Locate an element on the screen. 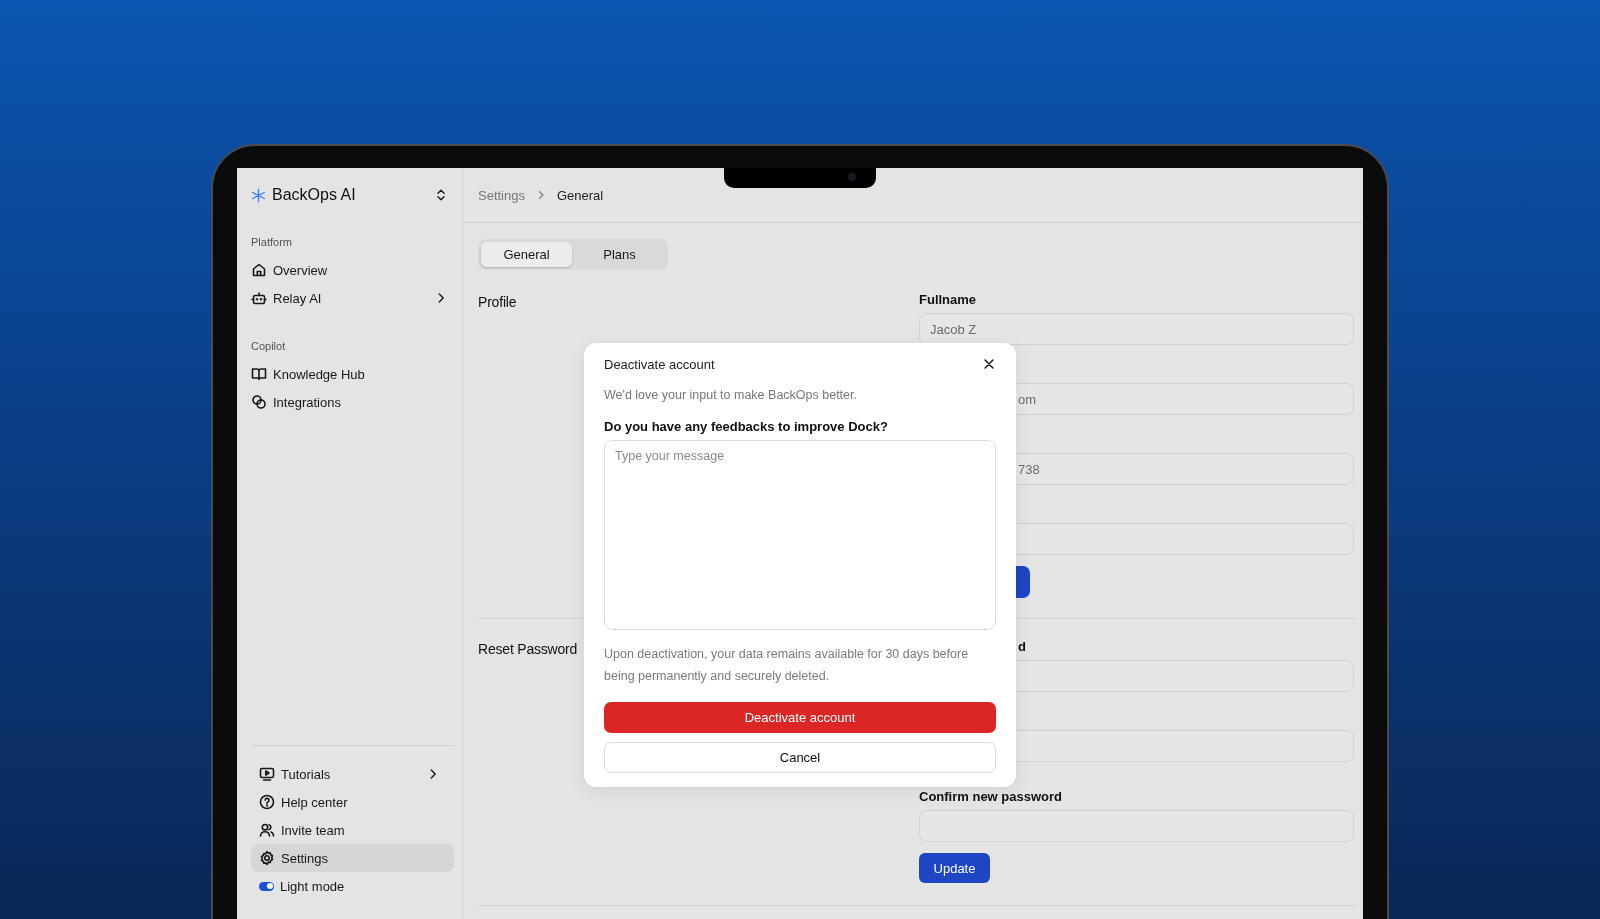 This screenshot has width=1600, height=919. section-title: Profile is located at coordinates (497, 301).